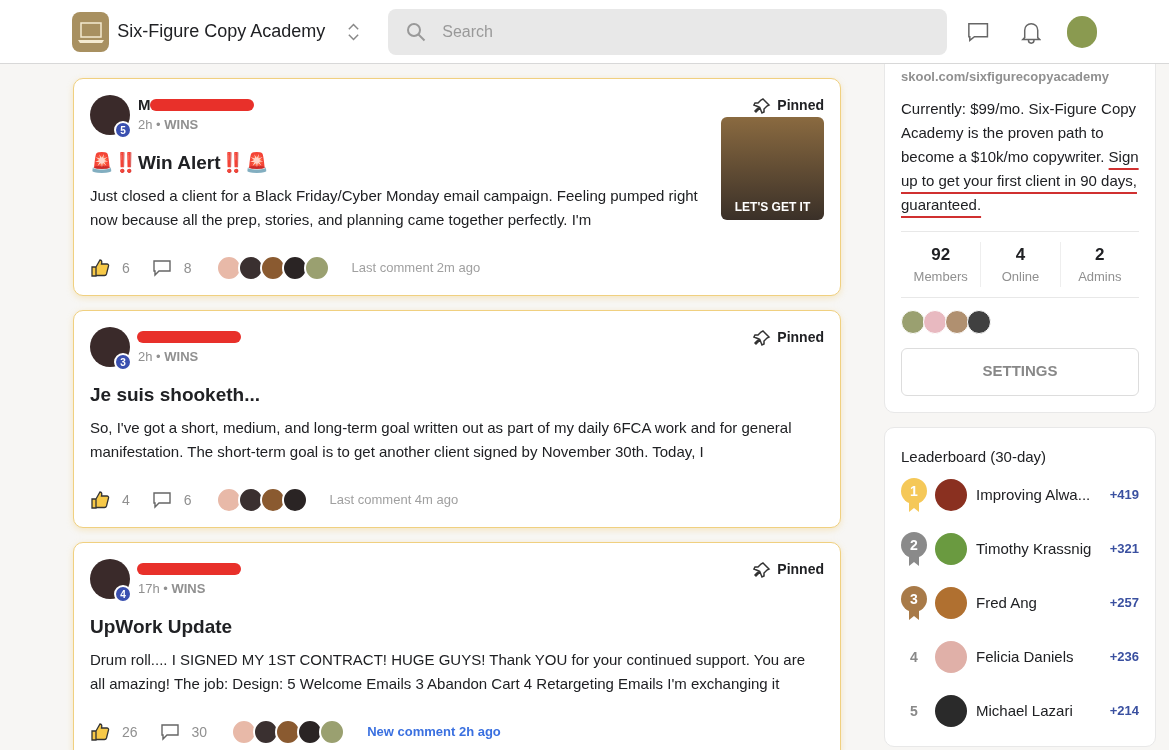 The image size is (1169, 750). Describe the element at coordinates (172, 589) in the screenshot. I see `post-meta: 17h • WINS` at that location.